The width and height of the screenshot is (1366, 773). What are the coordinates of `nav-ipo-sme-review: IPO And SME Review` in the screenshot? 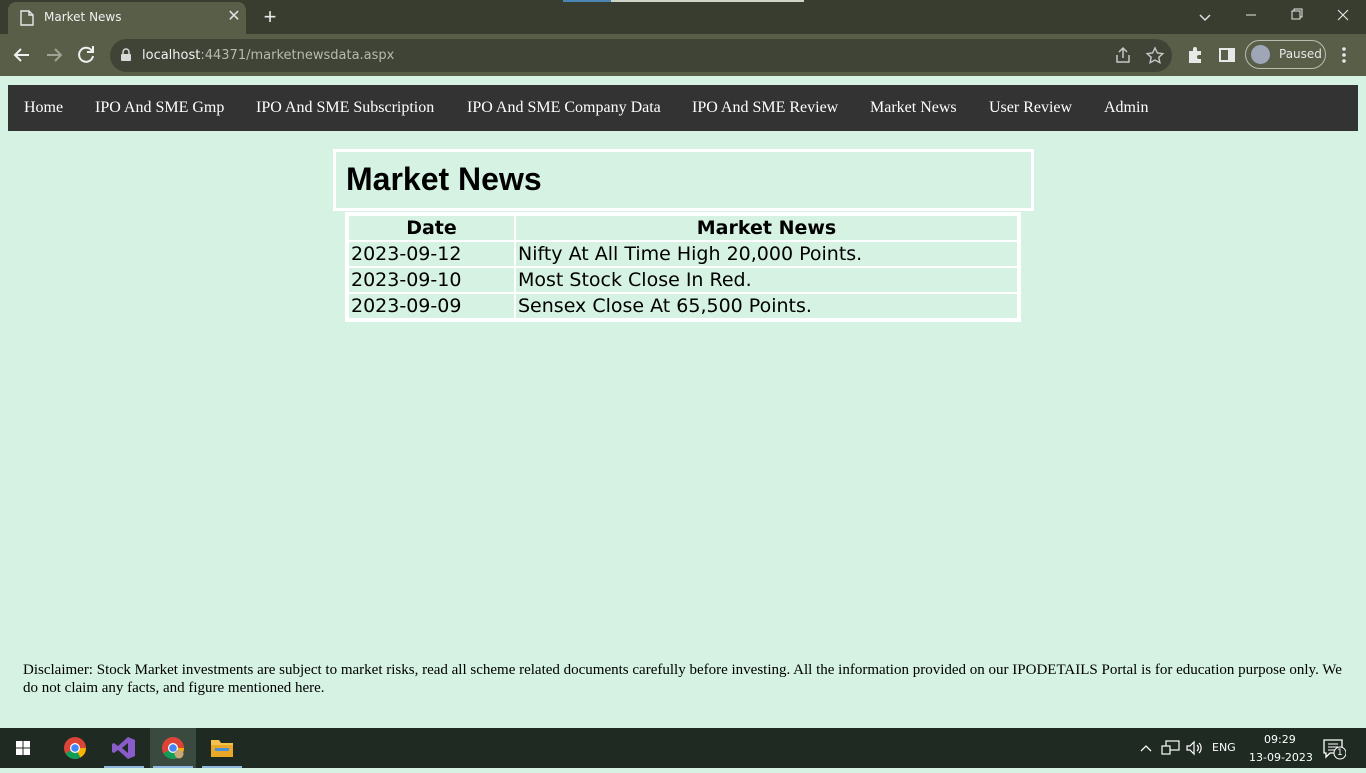 It's located at (765, 108).